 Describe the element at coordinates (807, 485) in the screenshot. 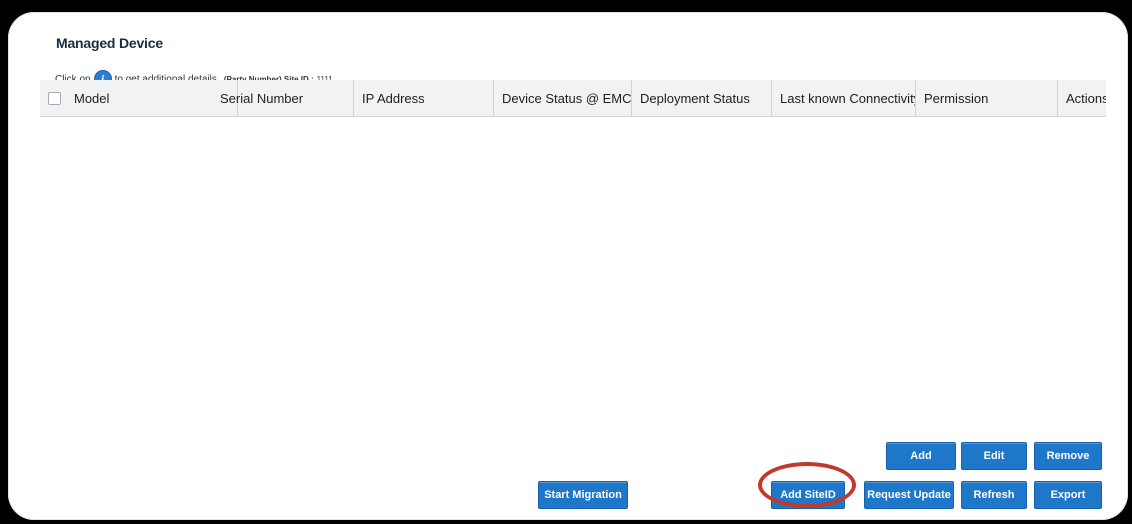

I see `highlight-ring` at that location.